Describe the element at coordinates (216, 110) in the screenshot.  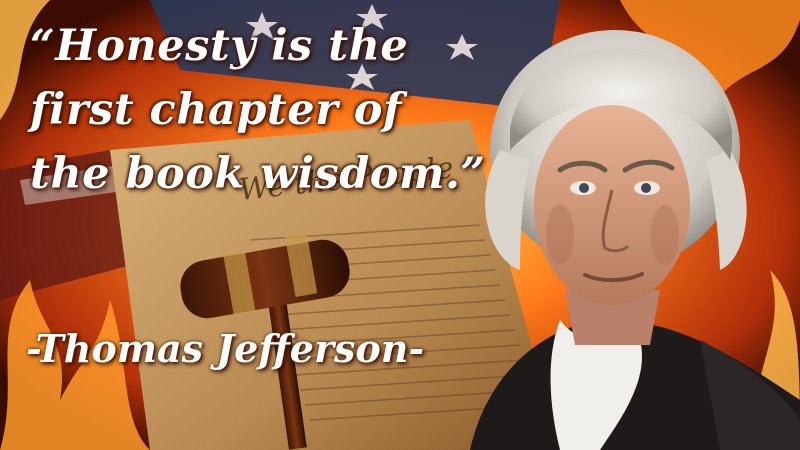
I see `quote-line: first chapter of` at that location.